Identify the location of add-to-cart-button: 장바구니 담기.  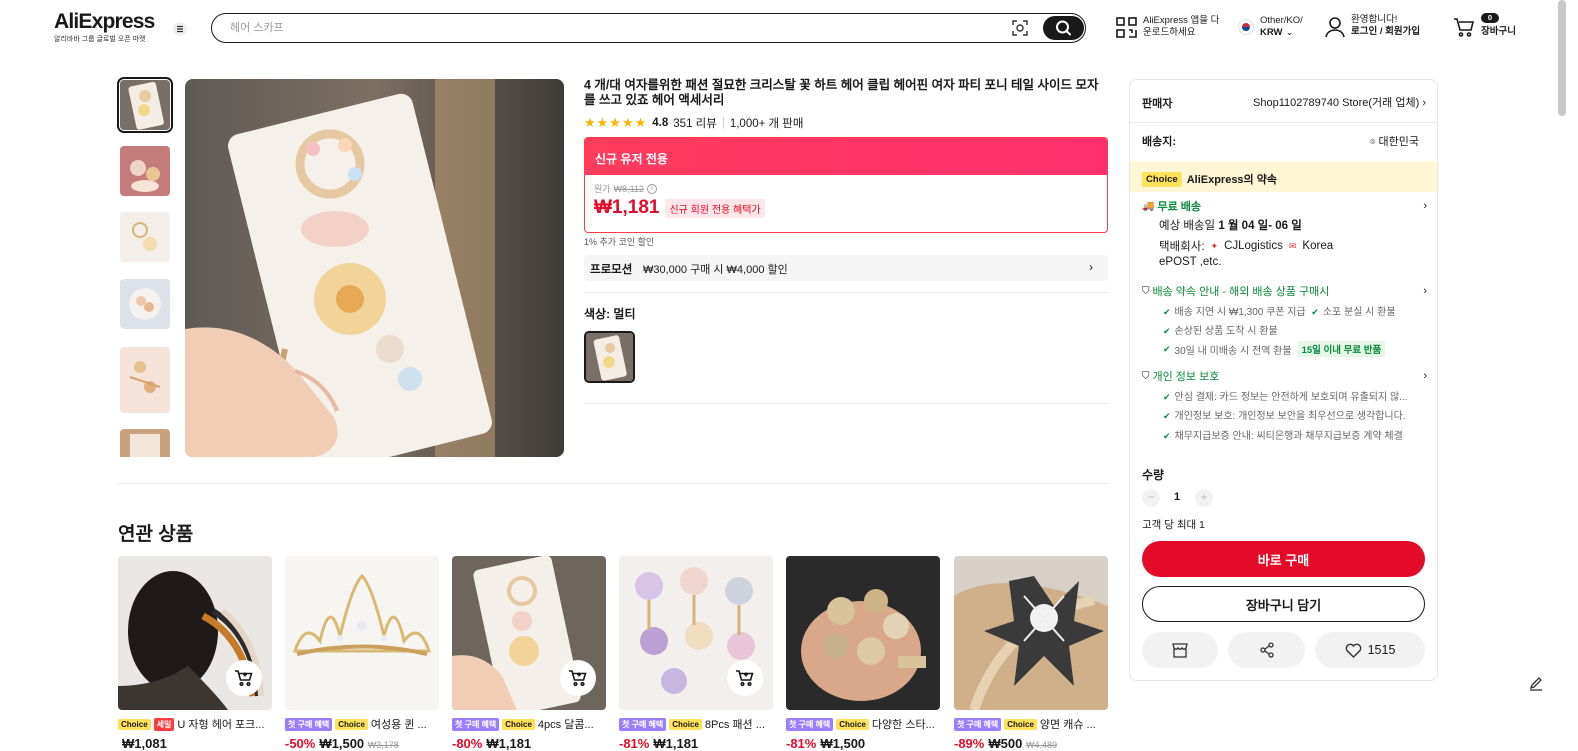
(1283, 604).